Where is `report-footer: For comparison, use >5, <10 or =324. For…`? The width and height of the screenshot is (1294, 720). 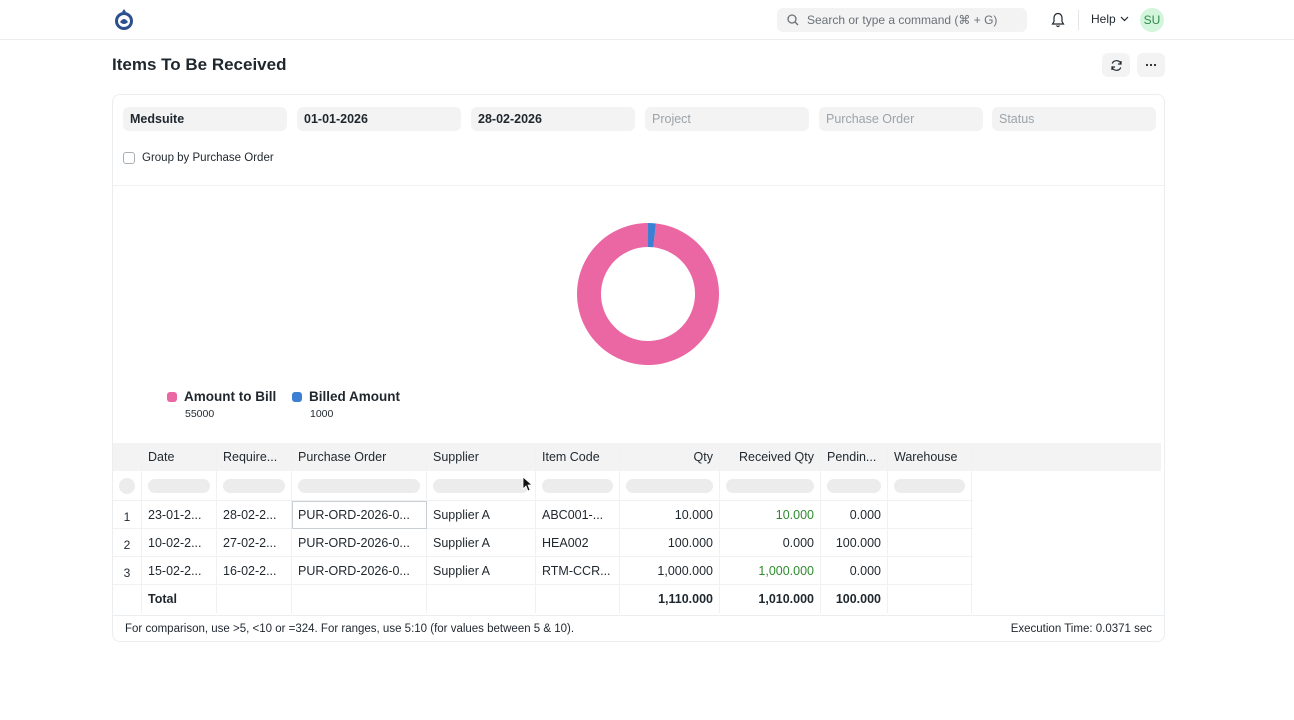 report-footer: For comparison, use >5, <10 or =324. For… is located at coordinates (638, 628).